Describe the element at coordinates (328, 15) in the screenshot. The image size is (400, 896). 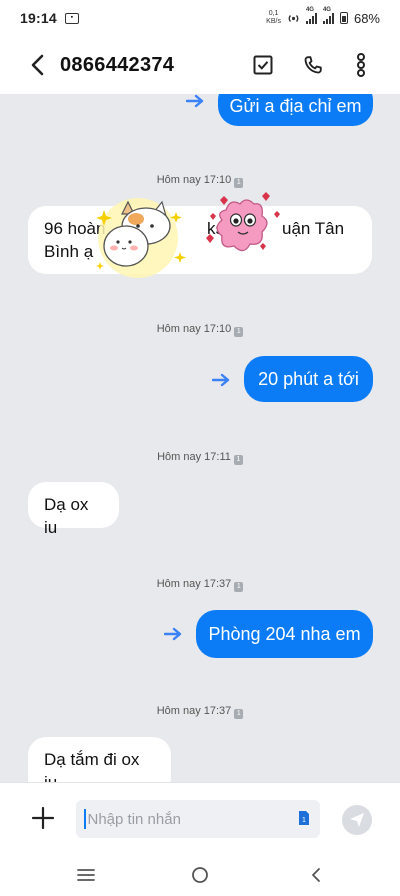
I see `signal-sim2-icon: 4G` at that location.